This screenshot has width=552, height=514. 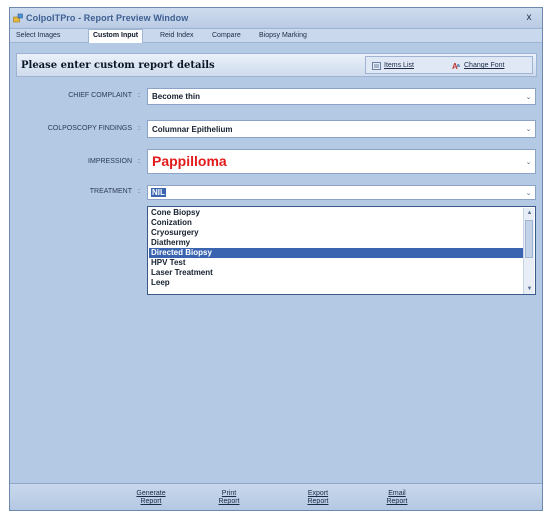 What do you see at coordinates (336, 223) in the screenshot?
I see `list-item: Conization` at bounding box center [336, 223].